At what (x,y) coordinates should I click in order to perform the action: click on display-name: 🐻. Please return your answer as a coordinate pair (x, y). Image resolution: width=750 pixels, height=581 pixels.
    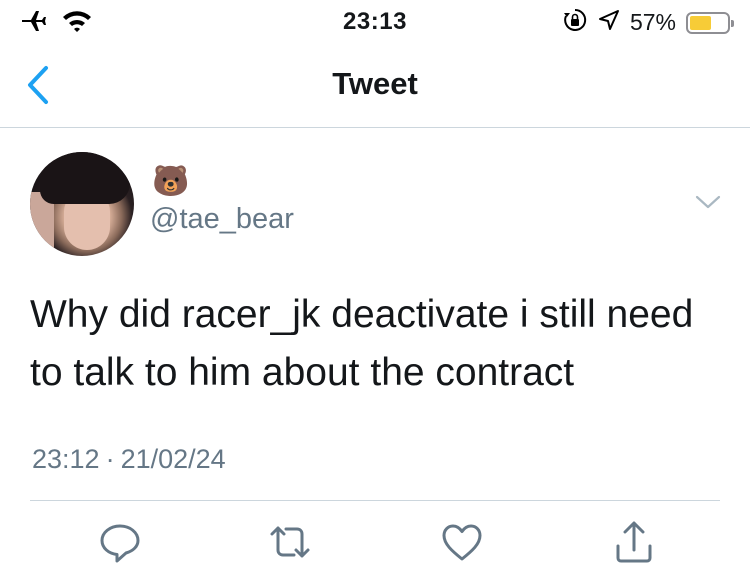
    Looking at the image, I should click on (170, 182).